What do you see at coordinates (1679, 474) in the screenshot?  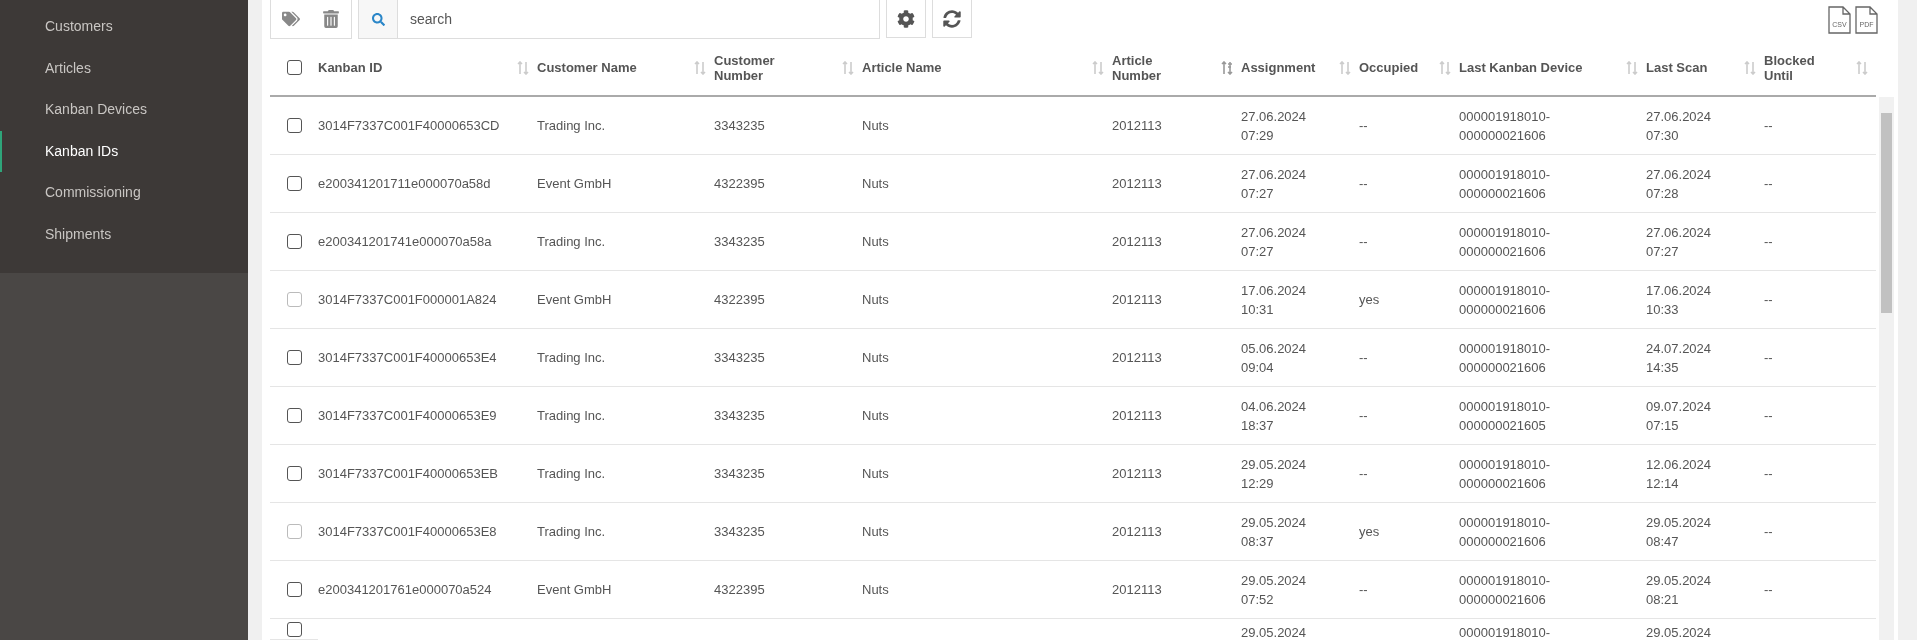 I see `table-cell-text: 12.06.2024 12:14` at bounding box center [1679, 474].